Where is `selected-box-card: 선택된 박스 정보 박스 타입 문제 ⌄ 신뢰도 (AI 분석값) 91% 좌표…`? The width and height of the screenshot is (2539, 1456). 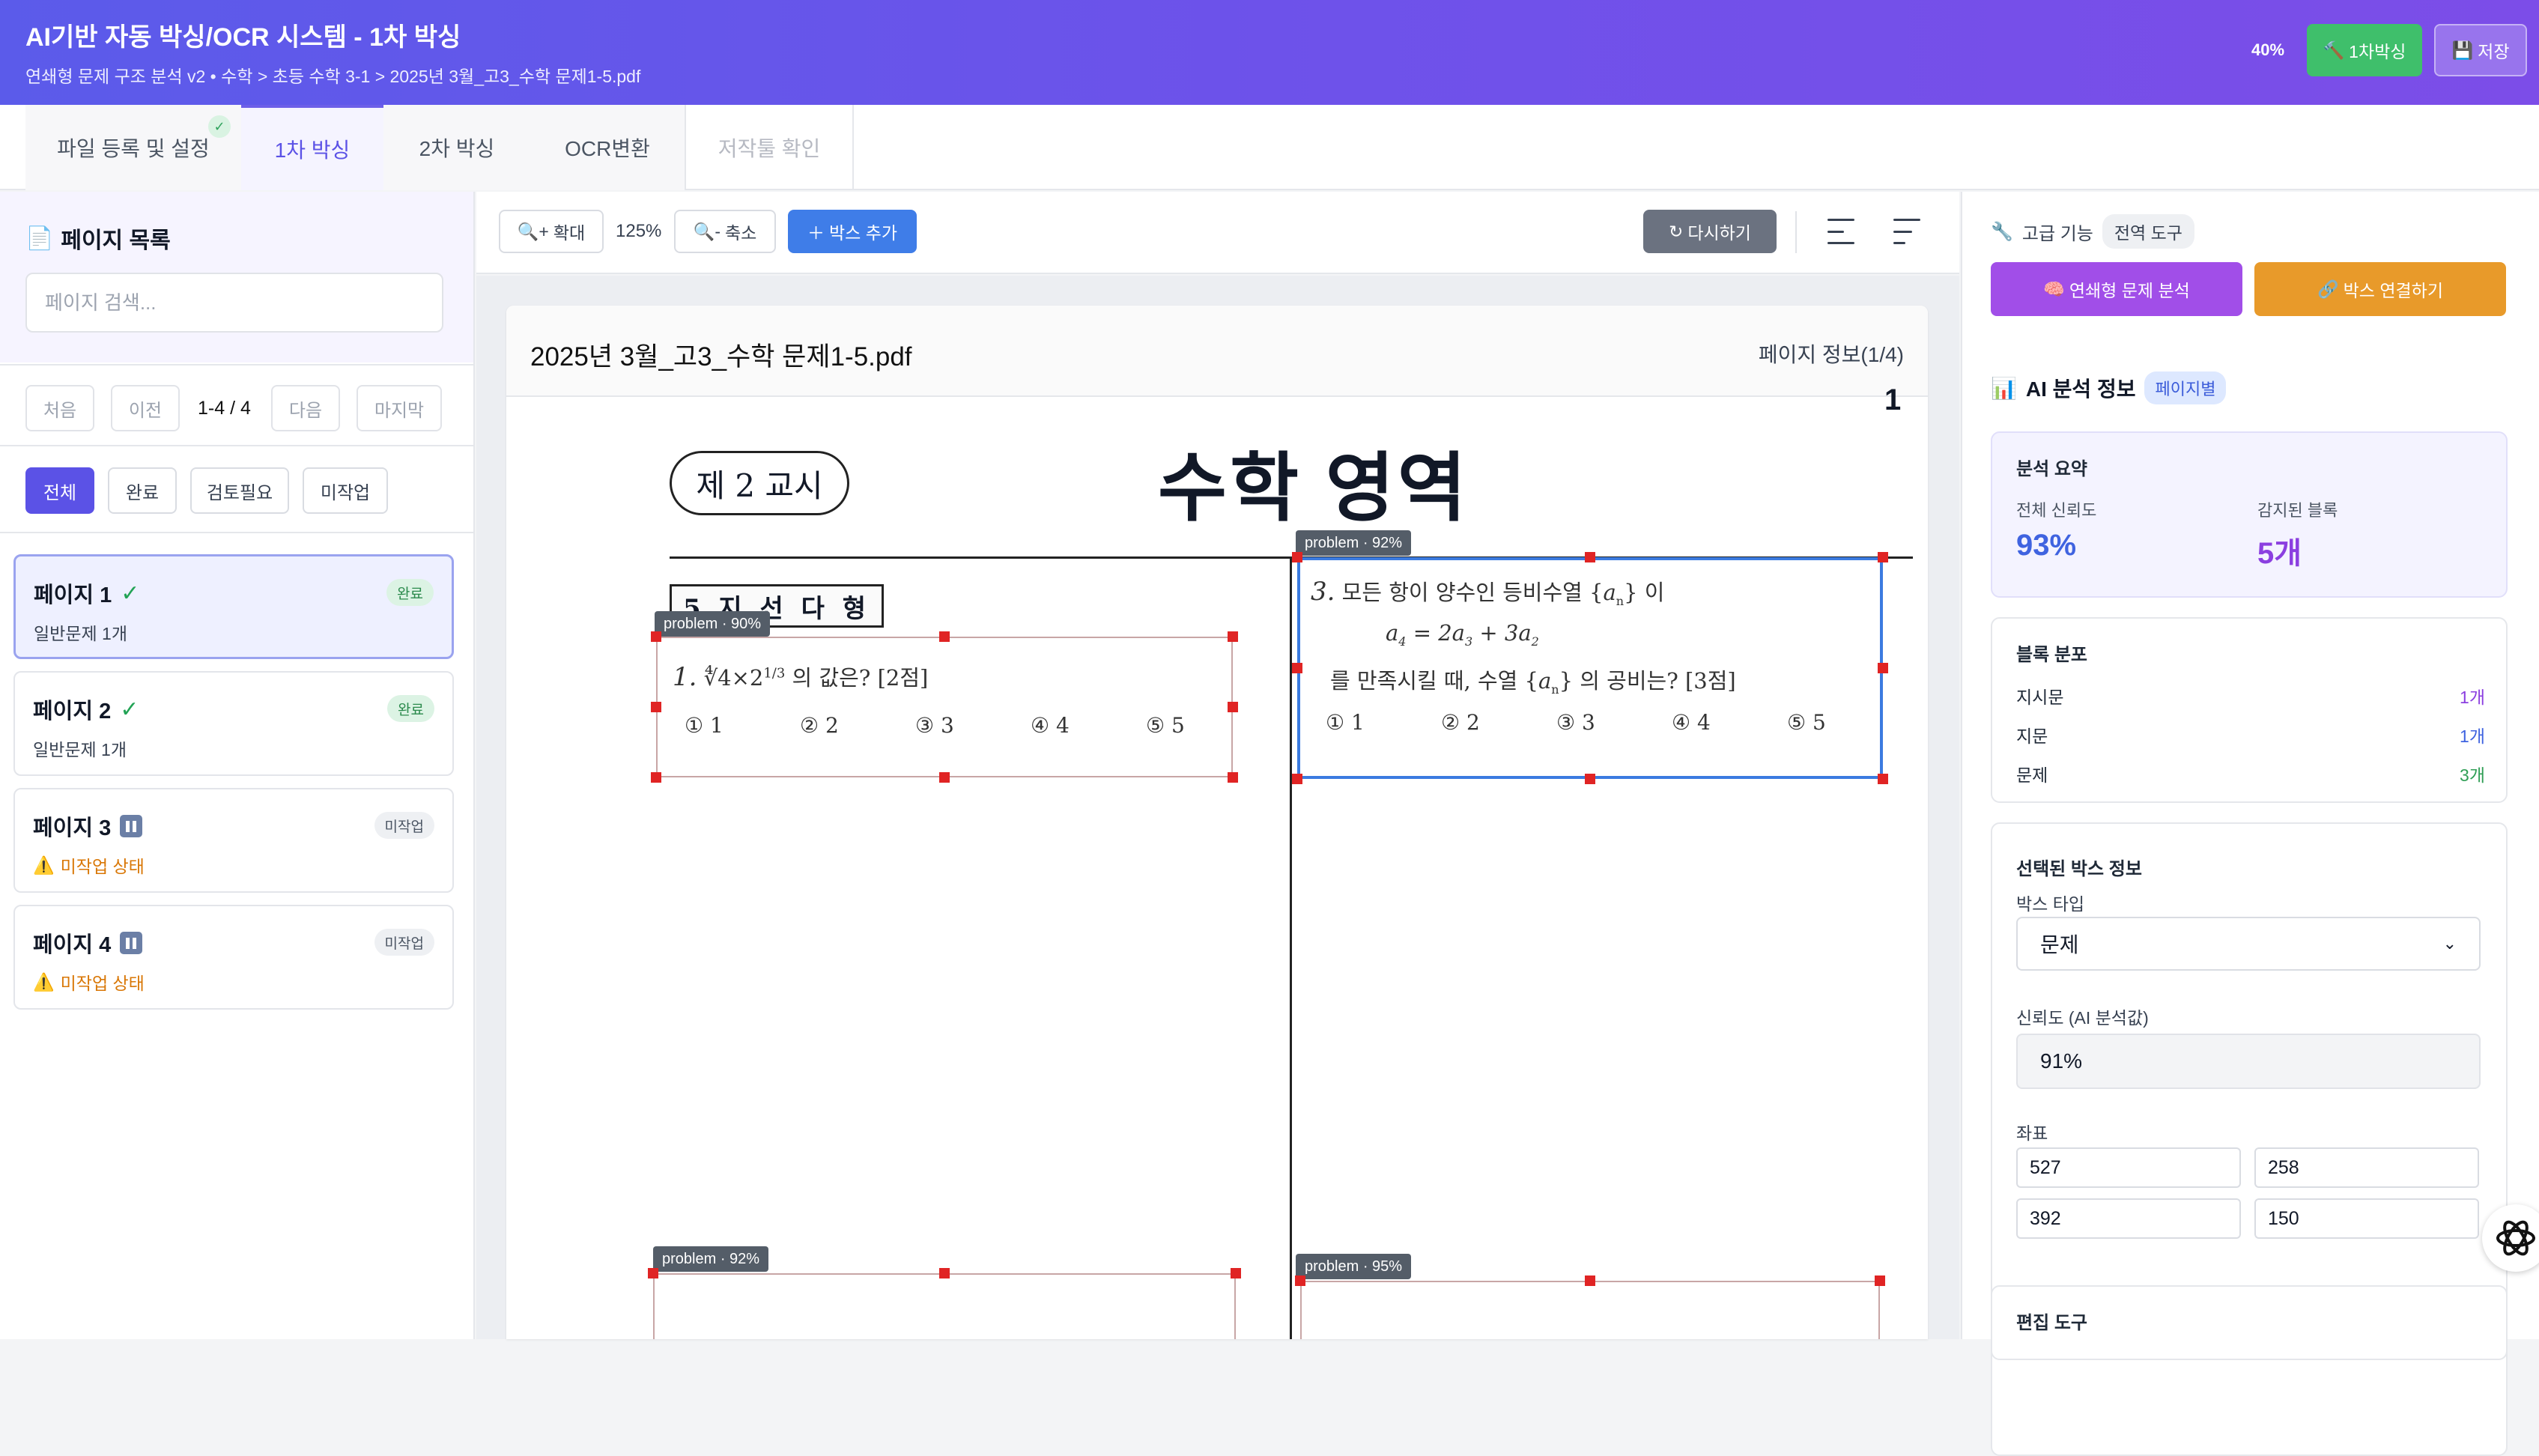
selected-box-card: 선택된 박스 정보 박스 타입 문제 ⌄ 신뢰도 (AI 분석값) 91% 좌표… is located at coordinates (2249, 1139).